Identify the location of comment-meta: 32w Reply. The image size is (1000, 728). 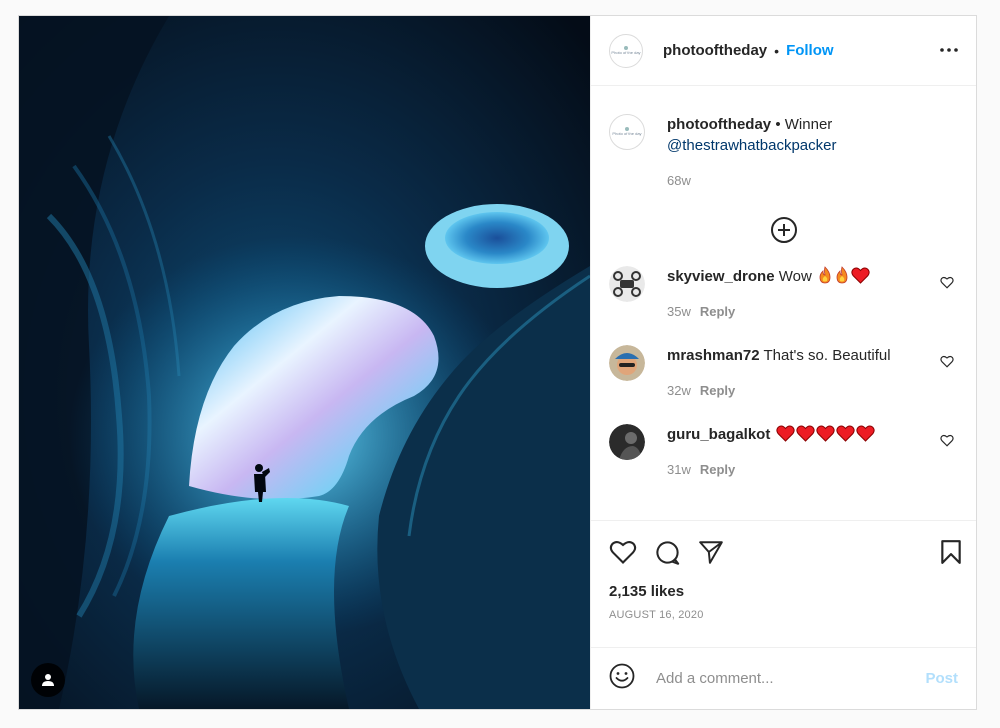
(779, 390).